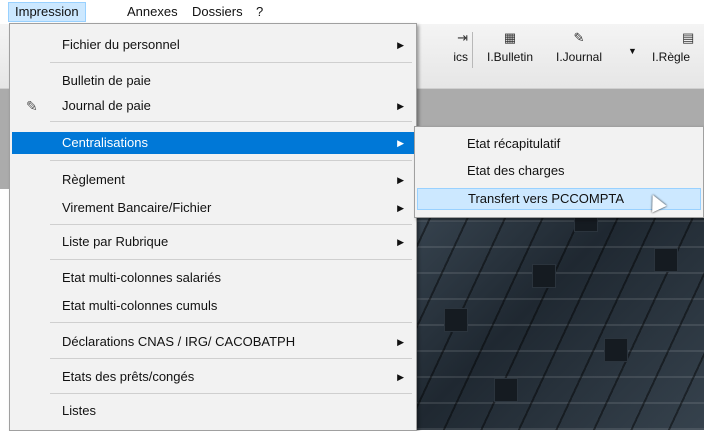 The height and width of the screenshot is (431, 704). Describe the element at coordinates (674, 47) in the screenshot. I see `toolbar-item-regle: ▤ I.Règle` at that location.